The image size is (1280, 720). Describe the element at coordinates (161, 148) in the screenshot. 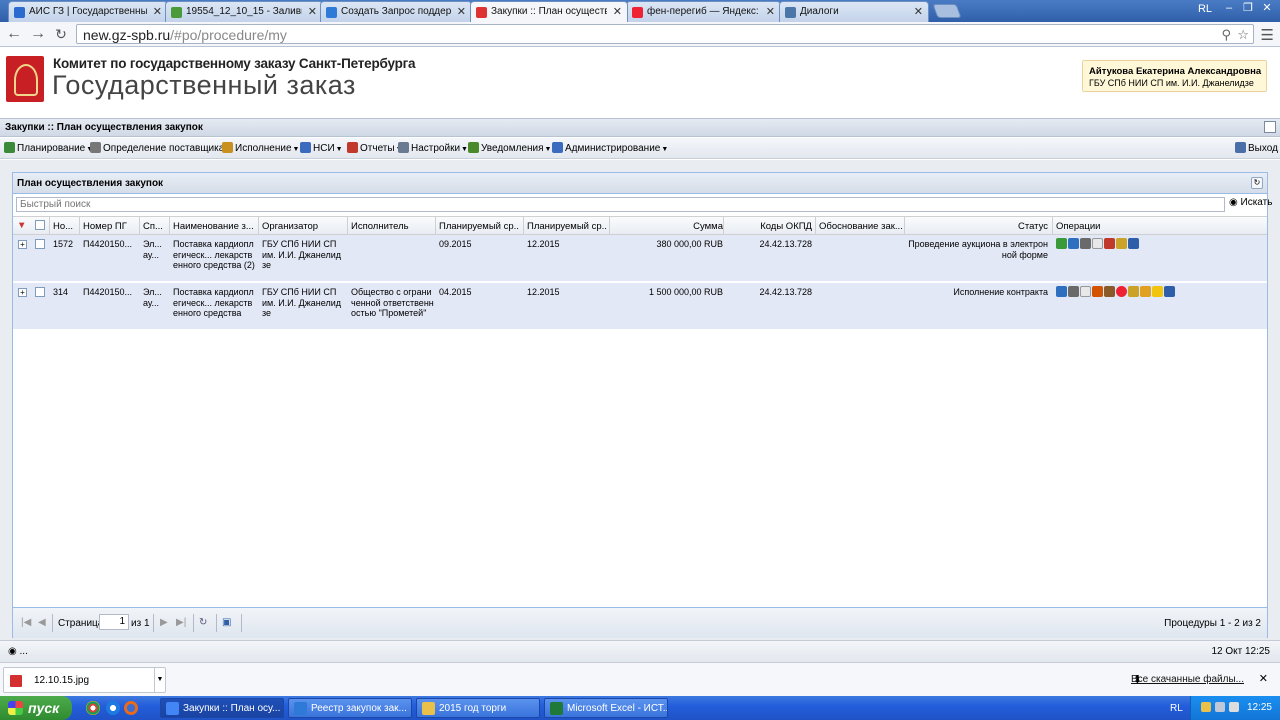

I see `menu-item-1: Определение поставщика▼` at that location.